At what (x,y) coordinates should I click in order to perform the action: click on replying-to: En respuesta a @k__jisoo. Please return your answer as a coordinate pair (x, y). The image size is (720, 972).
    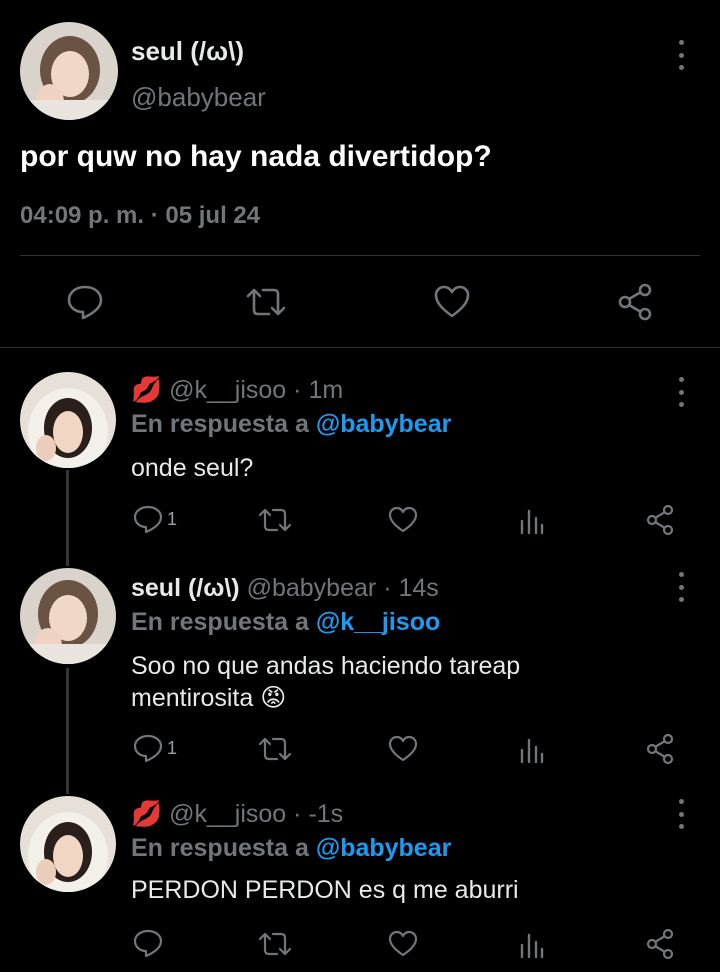
    Looking at the image, I should click on (285, 622).